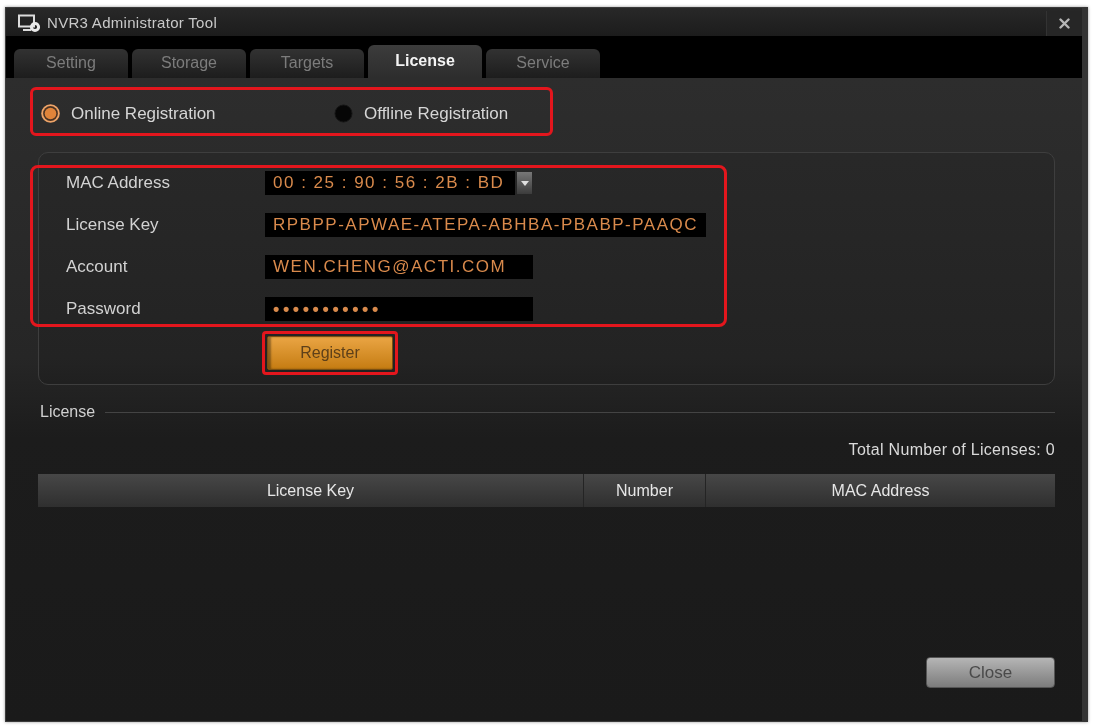 The image size is (1095, 726). I want to click on window-title: NVR3 Administrator Tool, so click(132, 22).